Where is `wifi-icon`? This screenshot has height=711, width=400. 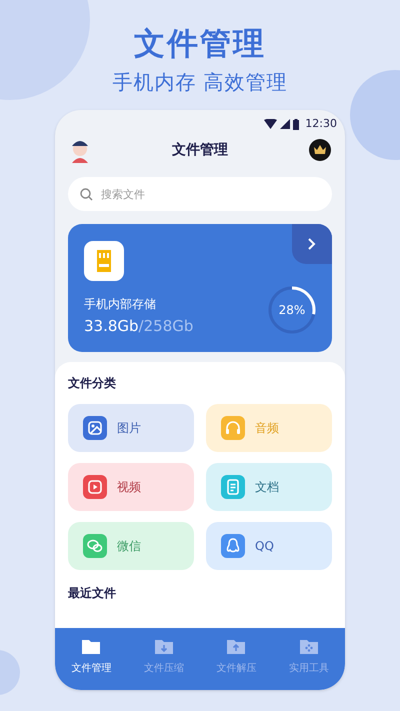 wifi-icon is located at coordinates (271, 124).